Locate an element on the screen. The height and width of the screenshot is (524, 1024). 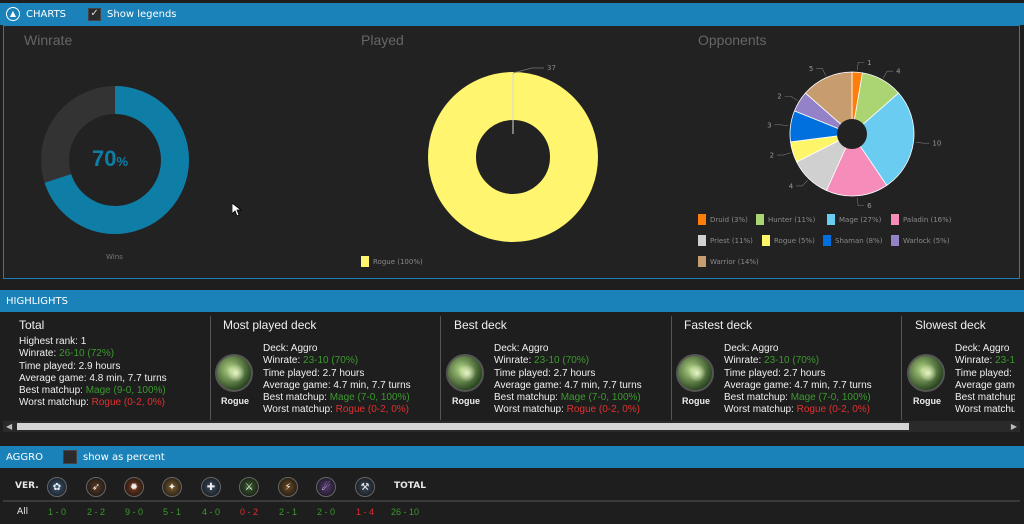
table-divider is located at coordinates (511, 501).